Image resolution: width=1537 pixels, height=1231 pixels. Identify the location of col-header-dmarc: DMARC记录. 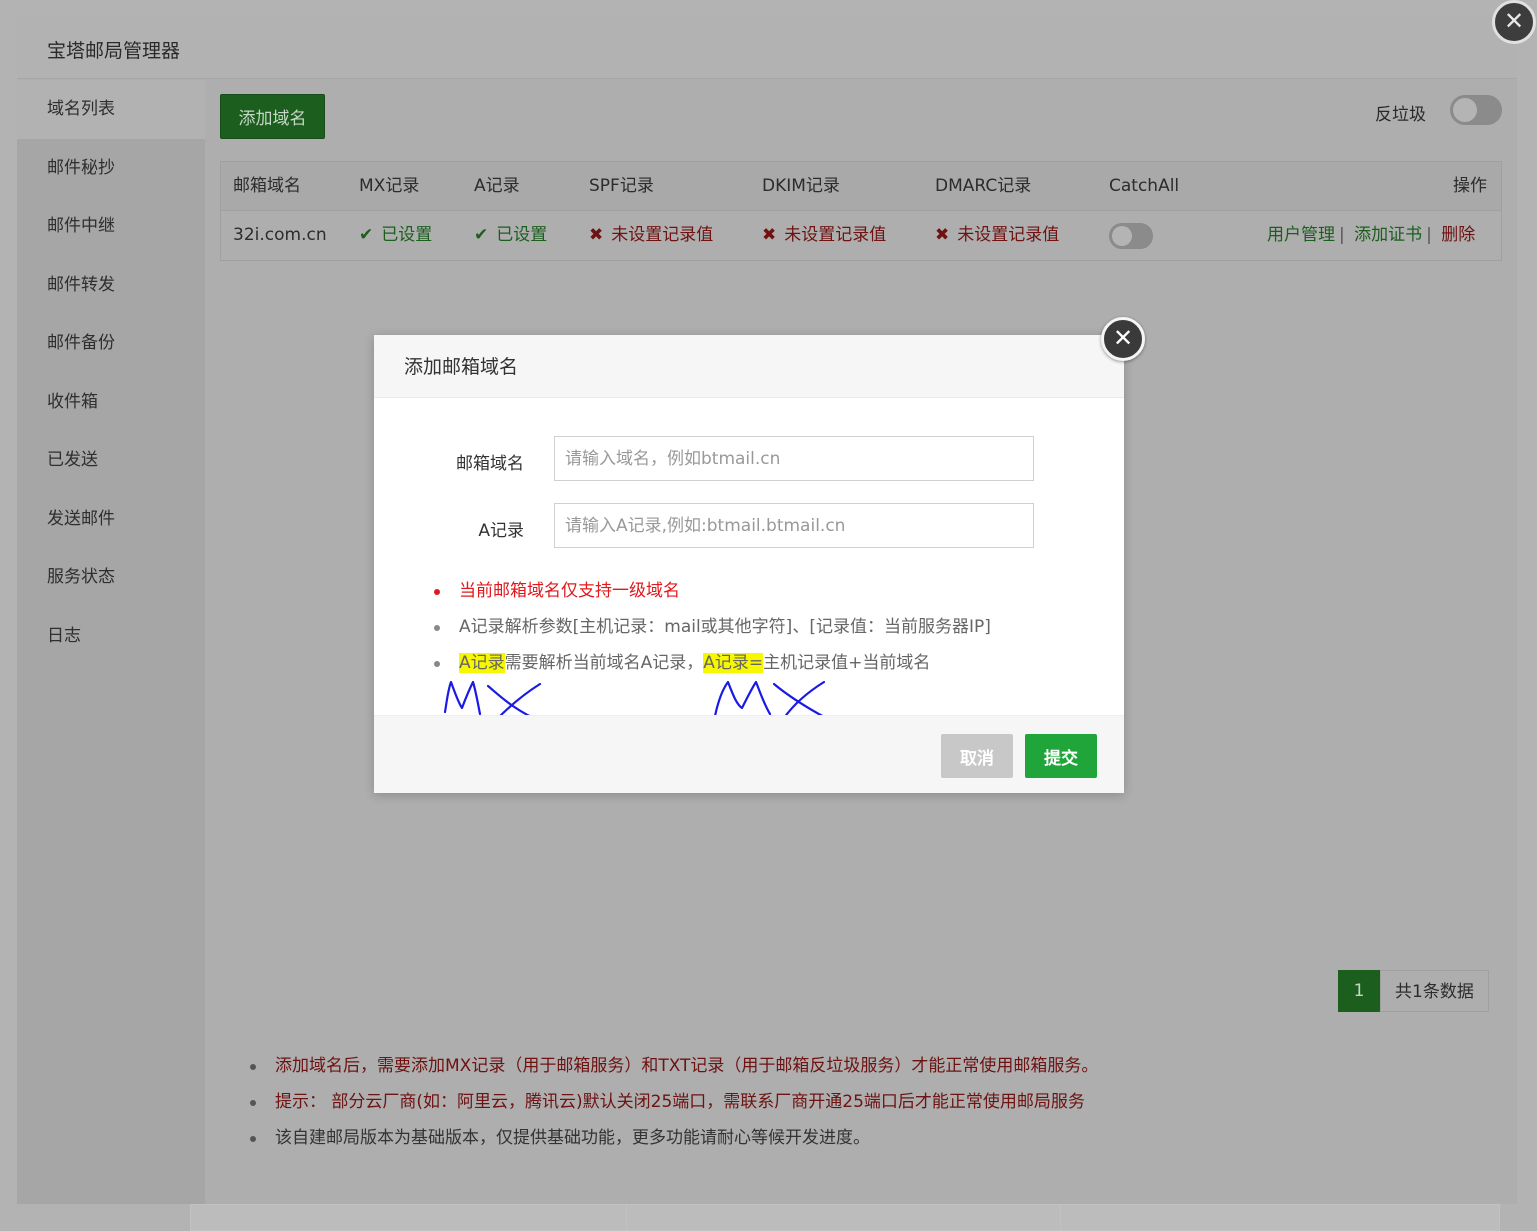
(983, 186).